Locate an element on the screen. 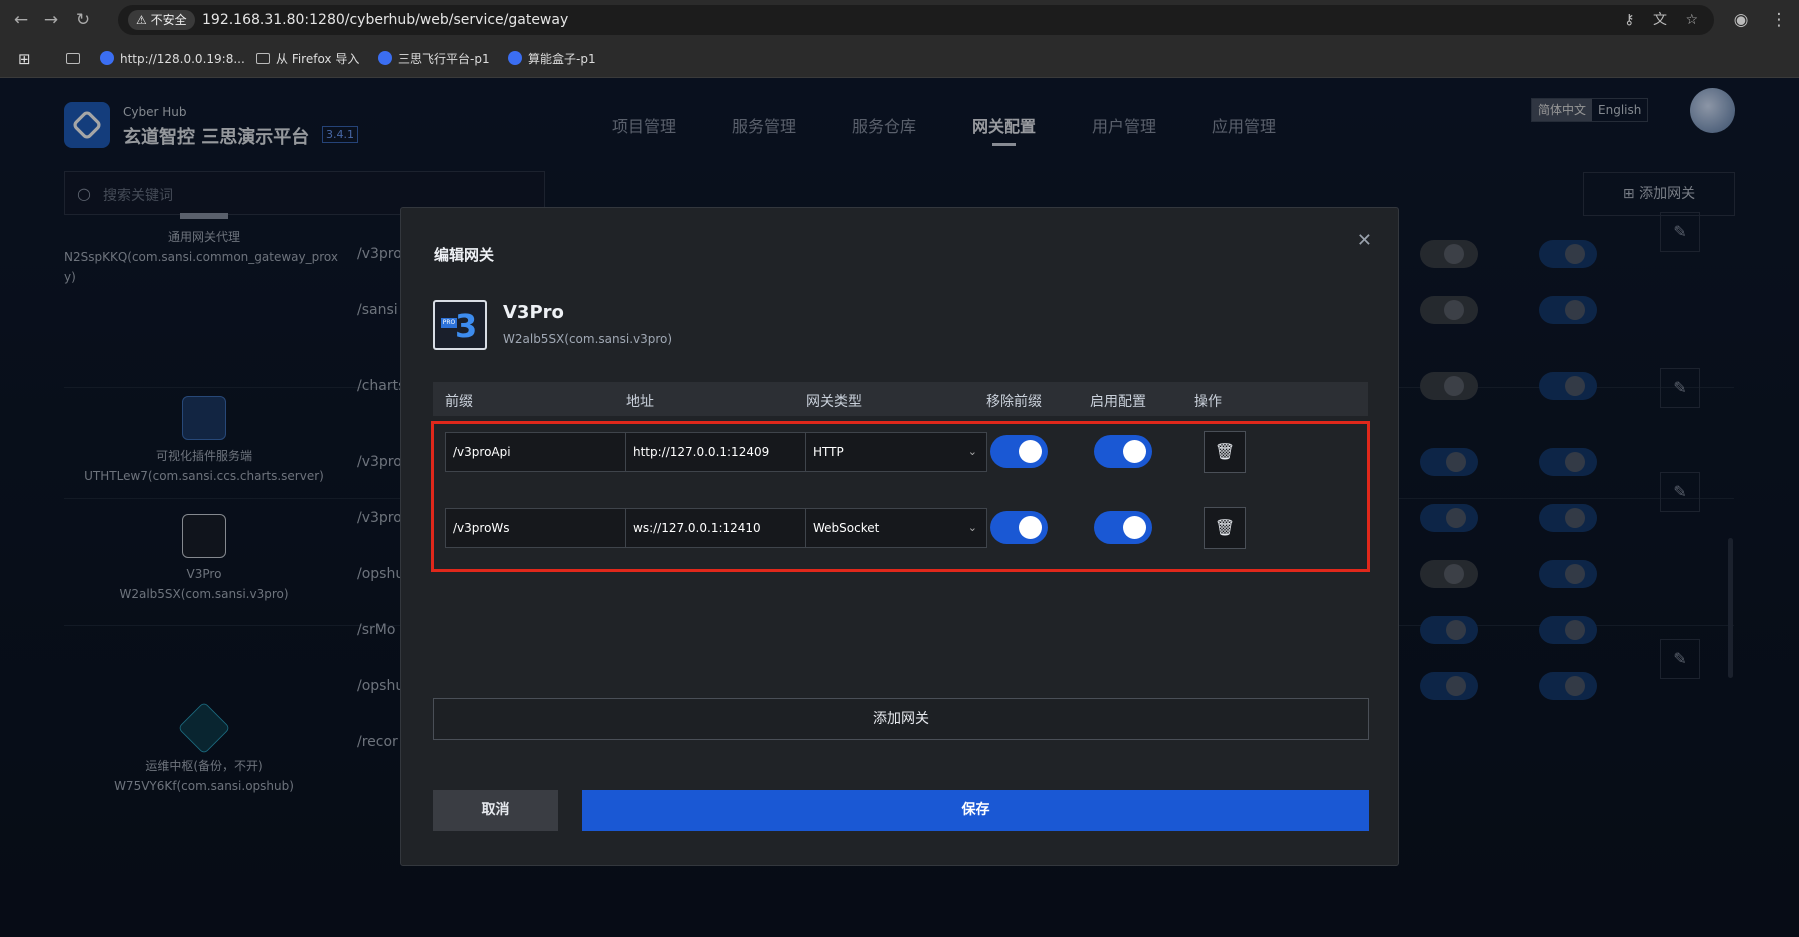 The width and height of the screenshot is (1799, 937). forward-icon: → is located at coordinates (51, 20).